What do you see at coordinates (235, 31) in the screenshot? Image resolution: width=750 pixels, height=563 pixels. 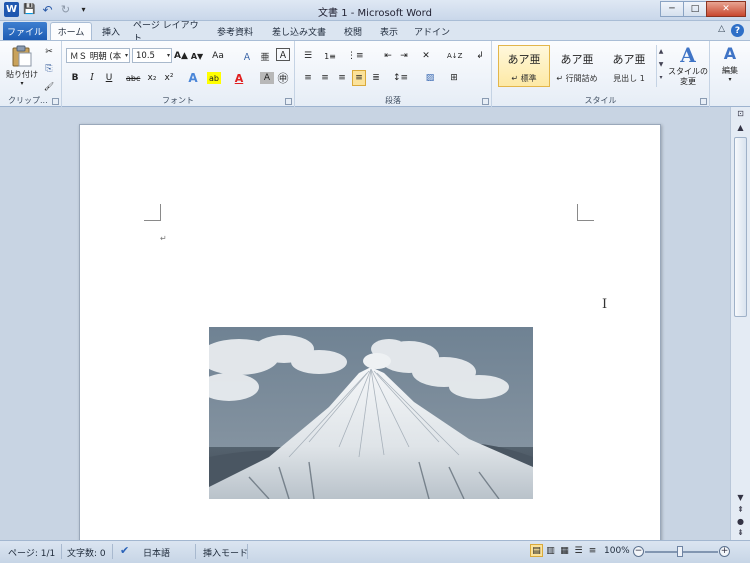 I see `tab-references: 参考資料` at bounding box center [235, 31].